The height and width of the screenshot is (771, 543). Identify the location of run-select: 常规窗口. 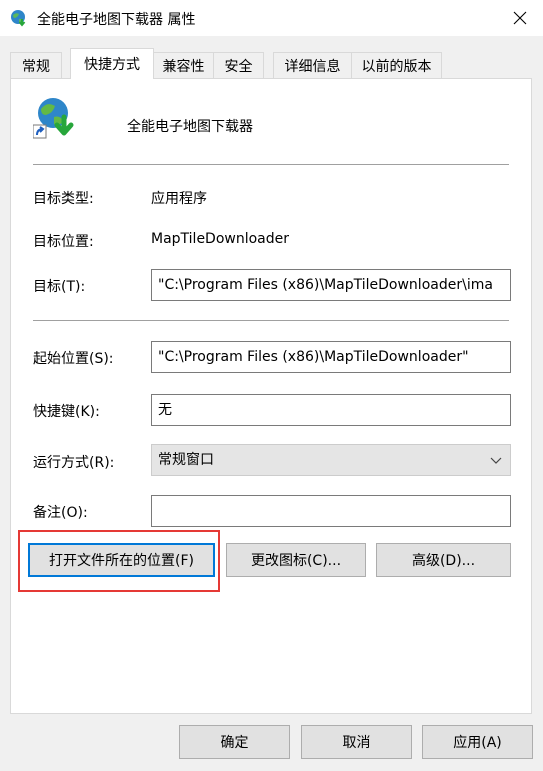
(331, 460).